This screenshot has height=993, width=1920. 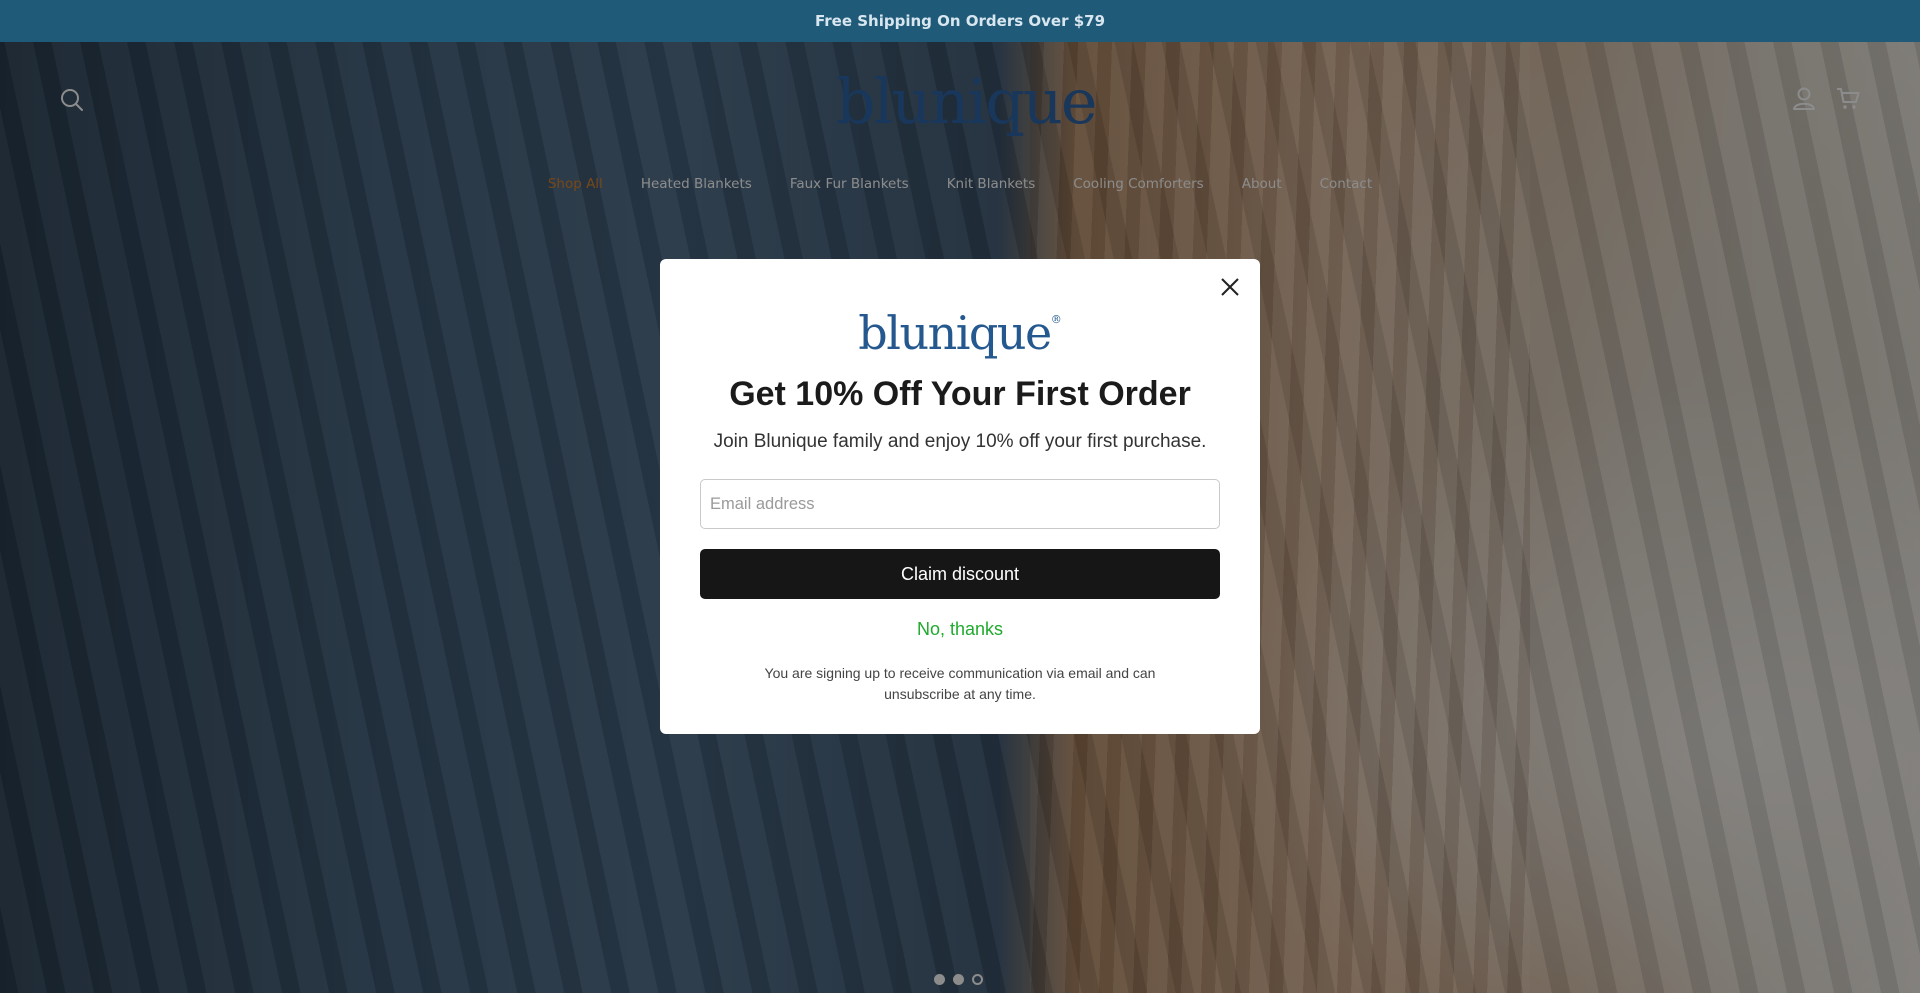 I want to click on claim-discount-button: Claim discount, so click(x=960, y=574).